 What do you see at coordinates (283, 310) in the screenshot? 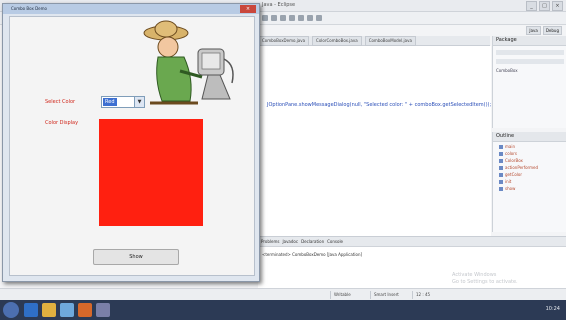
I see `windows-taskbar: 10:24` at bounding box center [283, 310].